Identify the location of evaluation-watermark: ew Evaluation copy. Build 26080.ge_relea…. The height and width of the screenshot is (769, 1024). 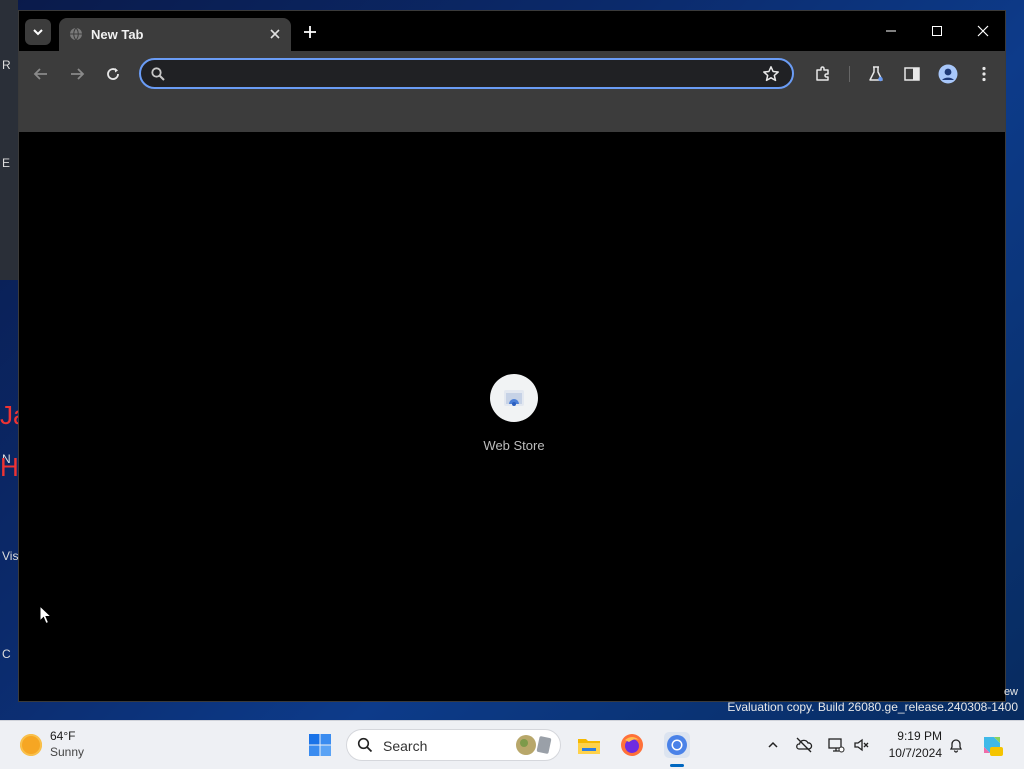
(872, 700).